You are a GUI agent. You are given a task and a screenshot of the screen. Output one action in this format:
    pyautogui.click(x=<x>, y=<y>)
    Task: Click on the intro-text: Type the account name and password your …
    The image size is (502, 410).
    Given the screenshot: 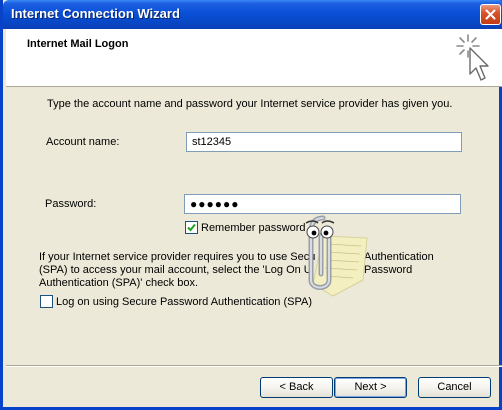 What is the action you would take?
    pyautogui.click(x=250, y=104)
    